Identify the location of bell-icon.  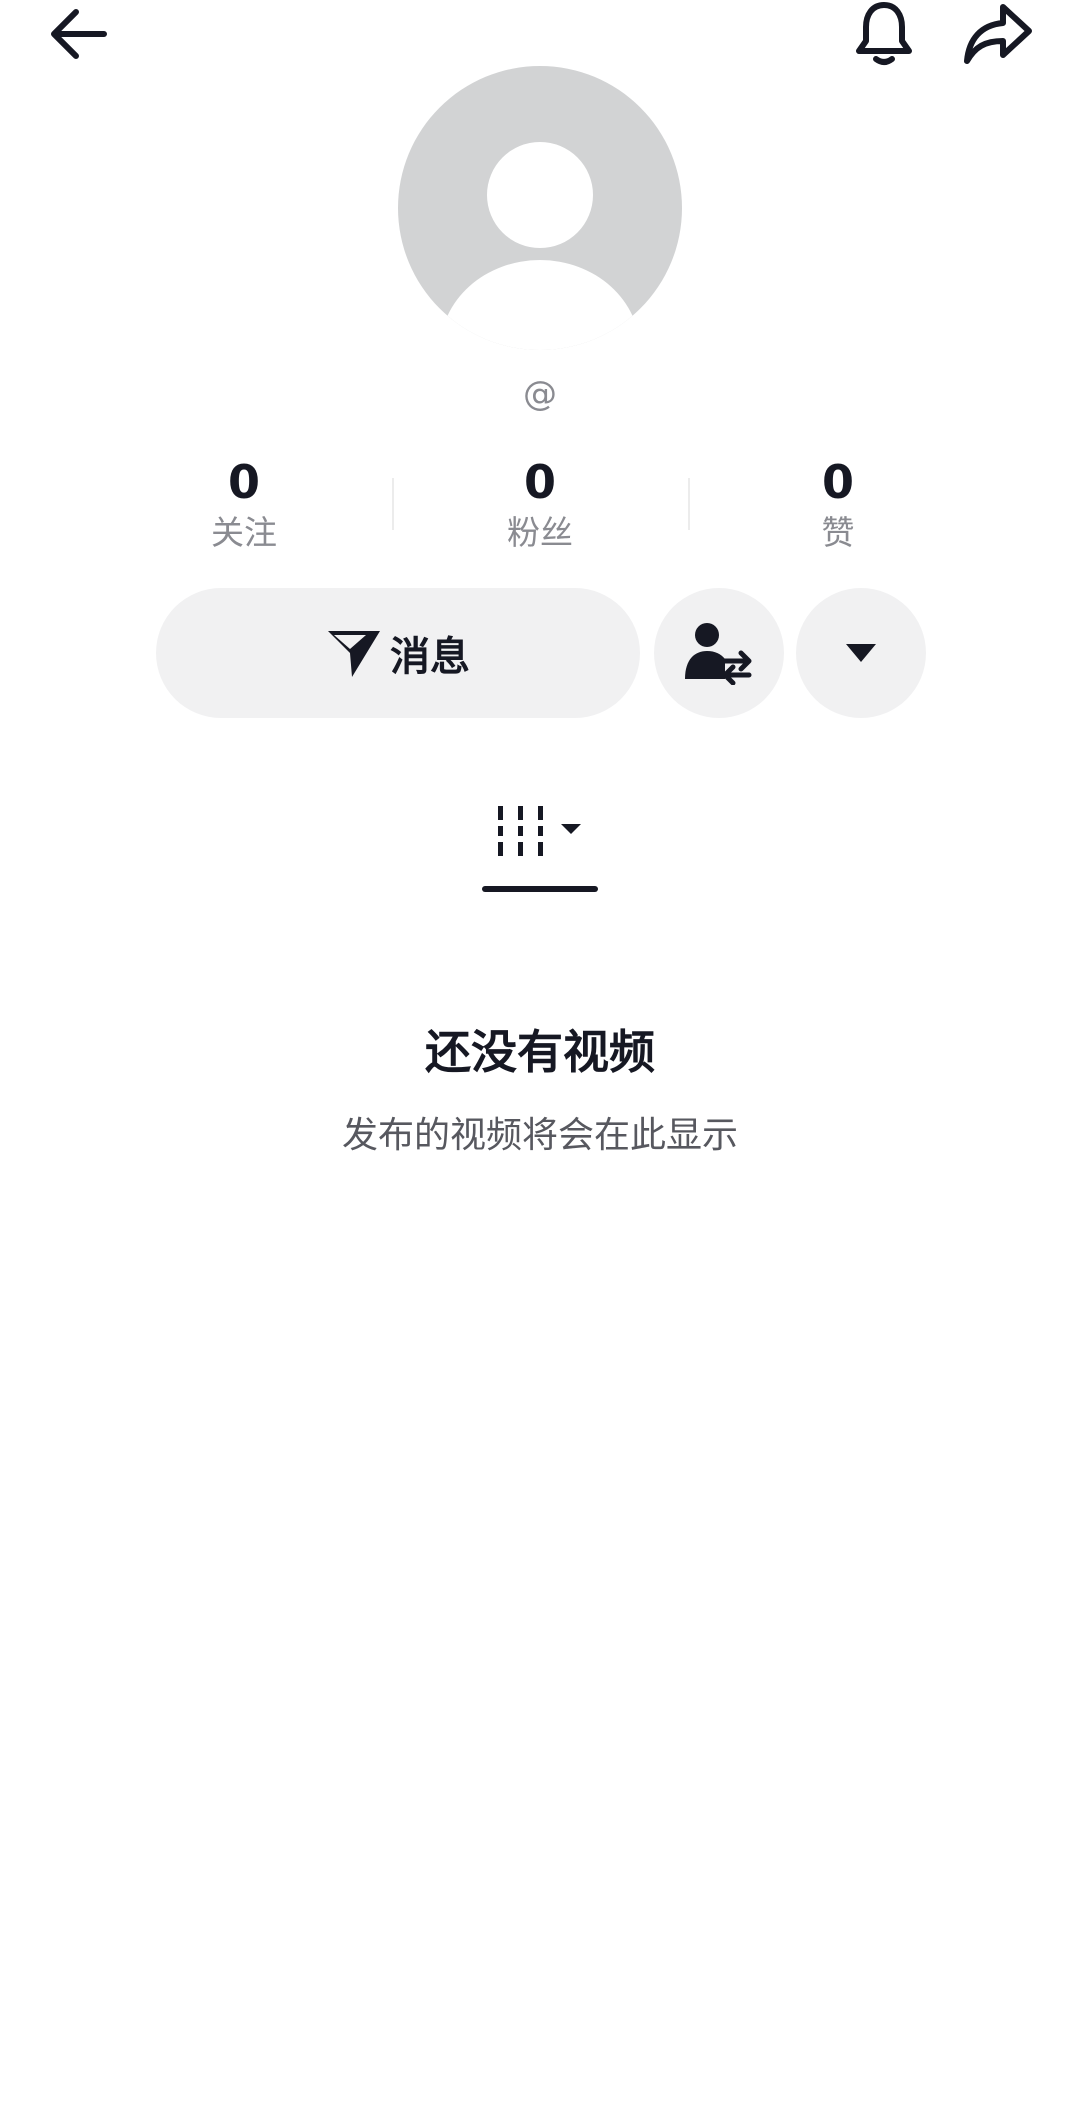
(884, 33).